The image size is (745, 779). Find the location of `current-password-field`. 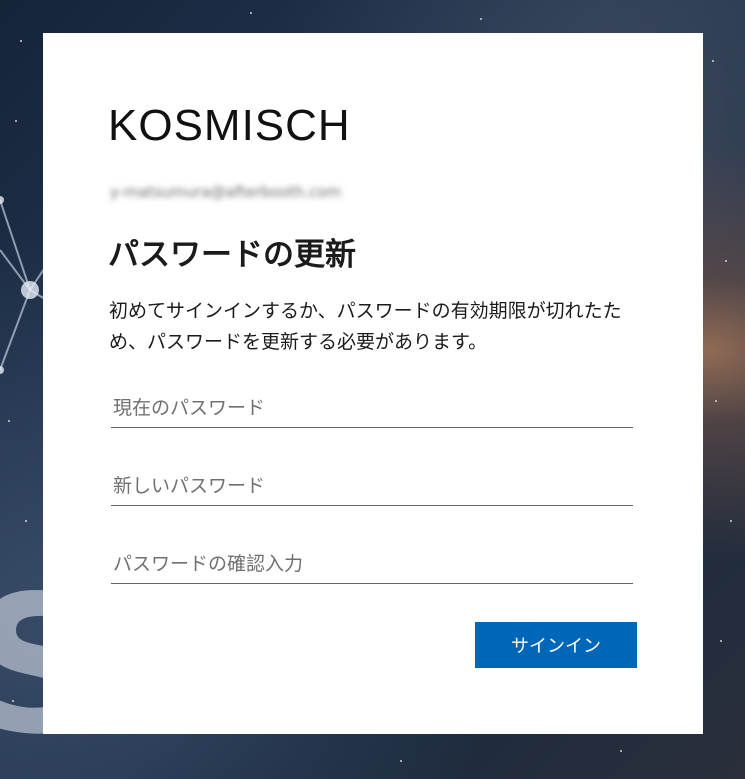

current-password-field is located at coordinates (372, 408).